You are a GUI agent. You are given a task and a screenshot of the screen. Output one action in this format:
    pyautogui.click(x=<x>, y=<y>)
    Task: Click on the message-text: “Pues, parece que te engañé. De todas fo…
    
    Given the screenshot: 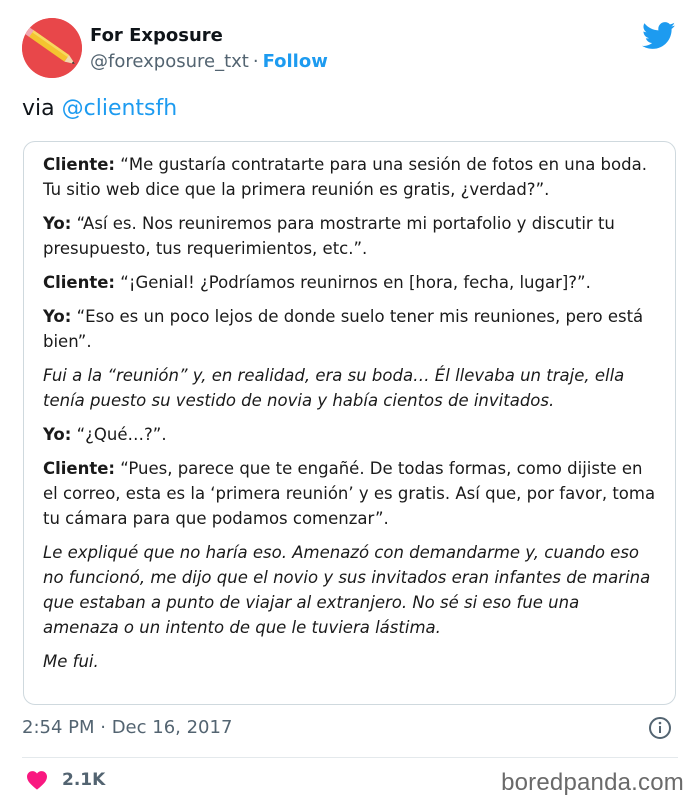 What is the action you would take?
    pyautogui.click(x=349, y=493)
    